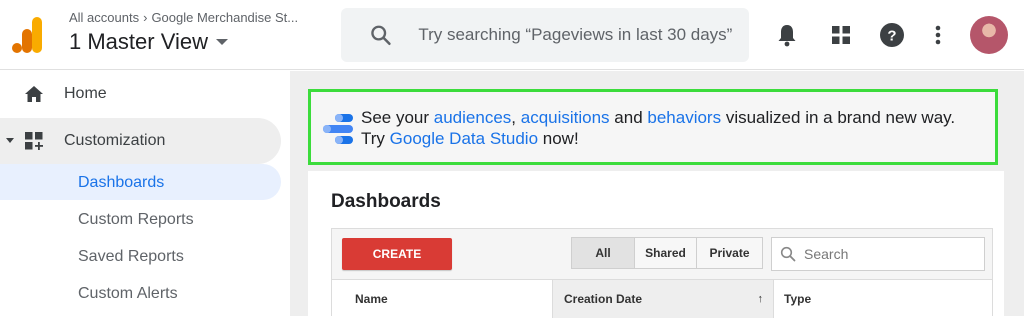 The width and height of the screenshot is (1024, 318). Describe the element at coordinates (115, 140) in the screenshot. I see `sidebar-item-label: Customization` at that location.